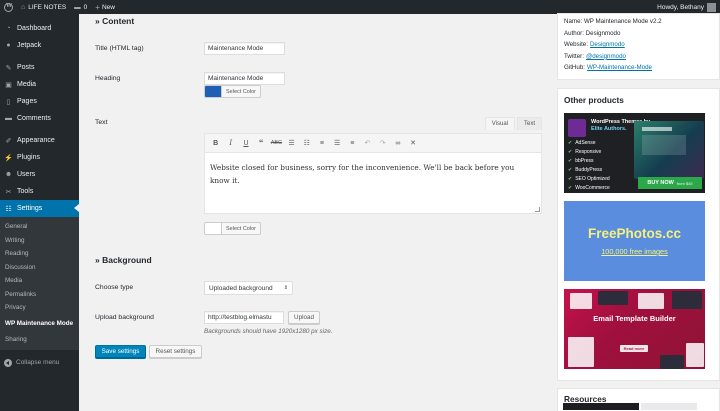  I want to click on resize-handle-icon, so click(537, 209).